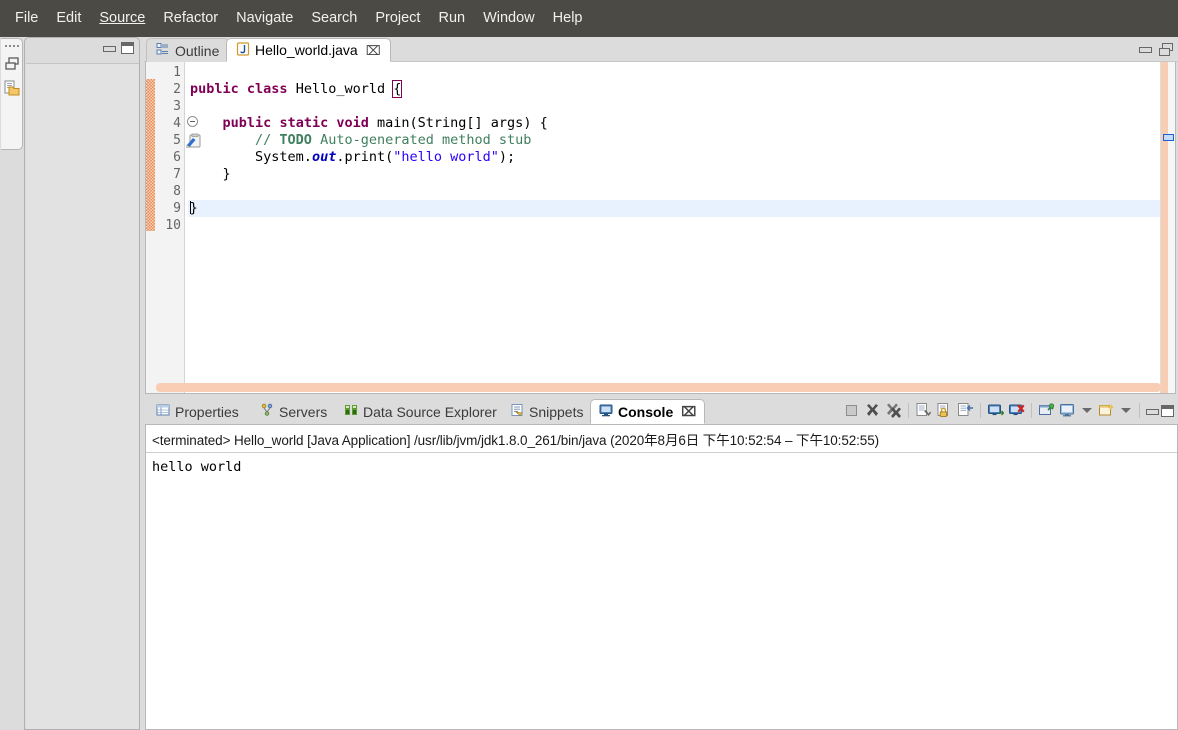 Image resolution: width=1178 pixels, height=730 pixels. Describe the element at coordinates (965, 410) in the screenshot. I see `word-wrap-button` at that location.